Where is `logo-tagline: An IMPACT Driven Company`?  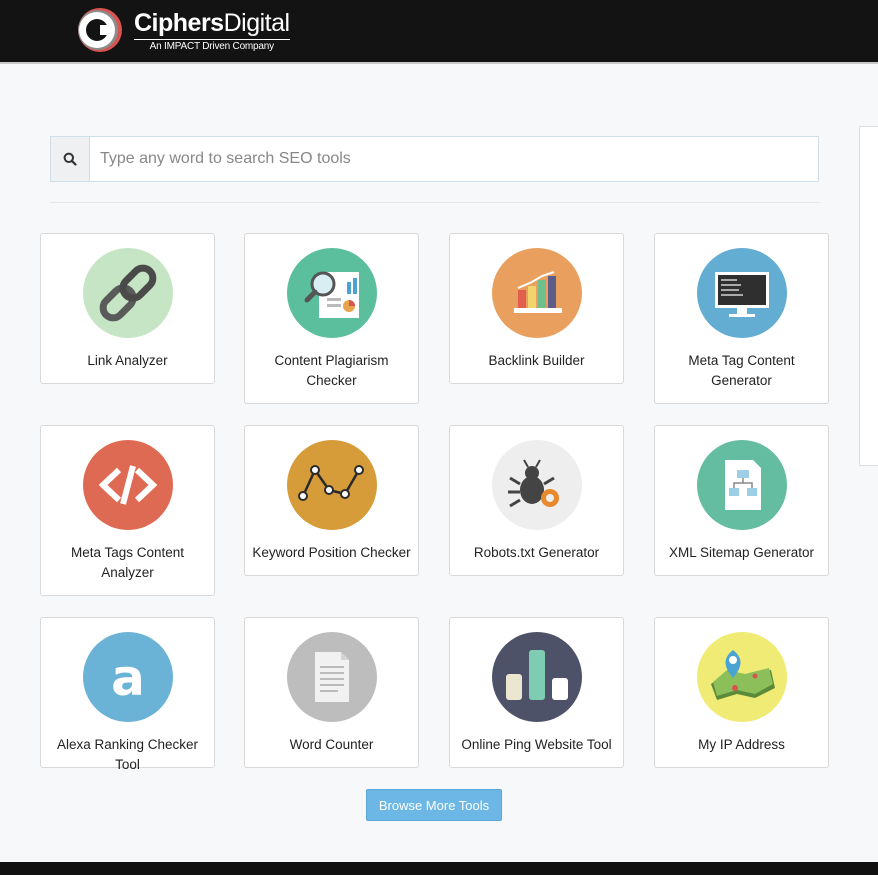 logo-tagline: An IMPACT Driven Company is located at coordinates (212, 45).